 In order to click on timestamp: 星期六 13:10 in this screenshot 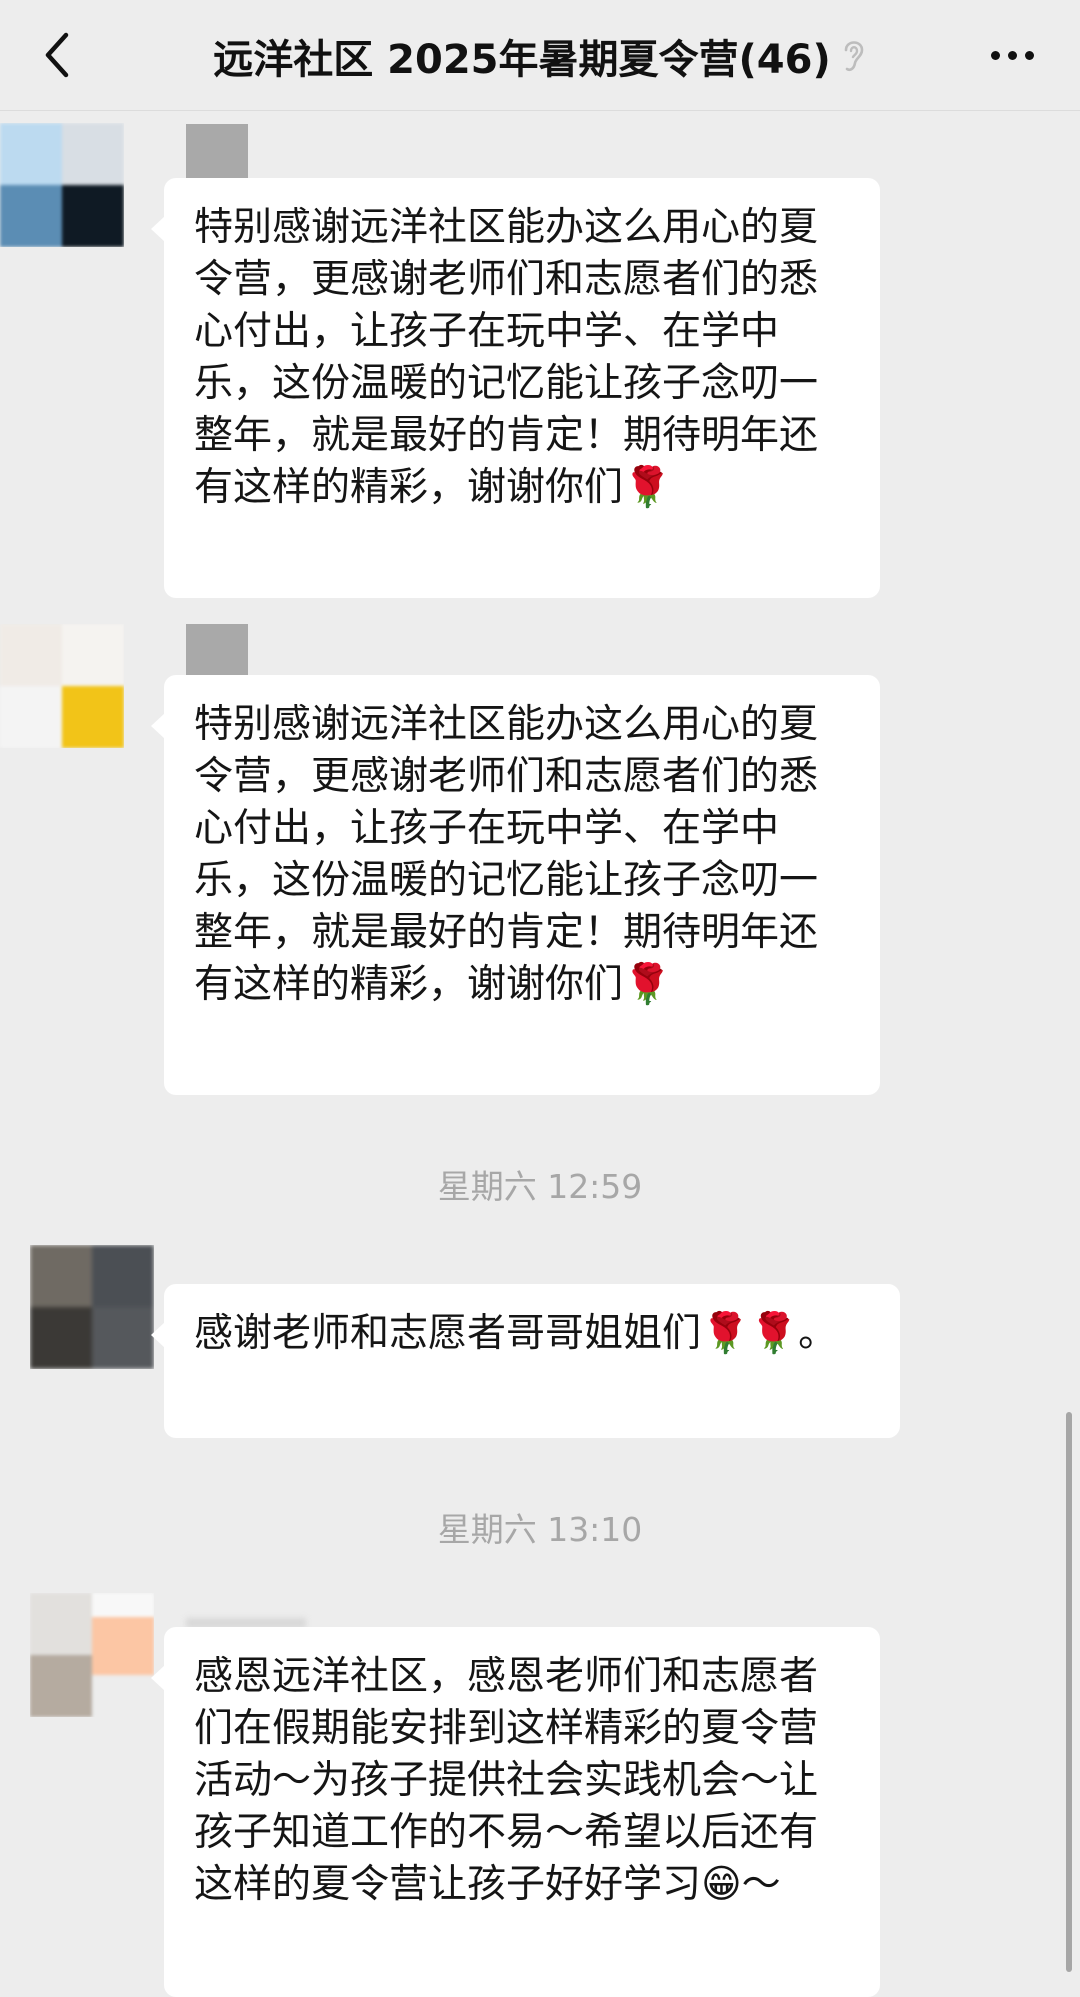, I will do `click(540, 1529)`.